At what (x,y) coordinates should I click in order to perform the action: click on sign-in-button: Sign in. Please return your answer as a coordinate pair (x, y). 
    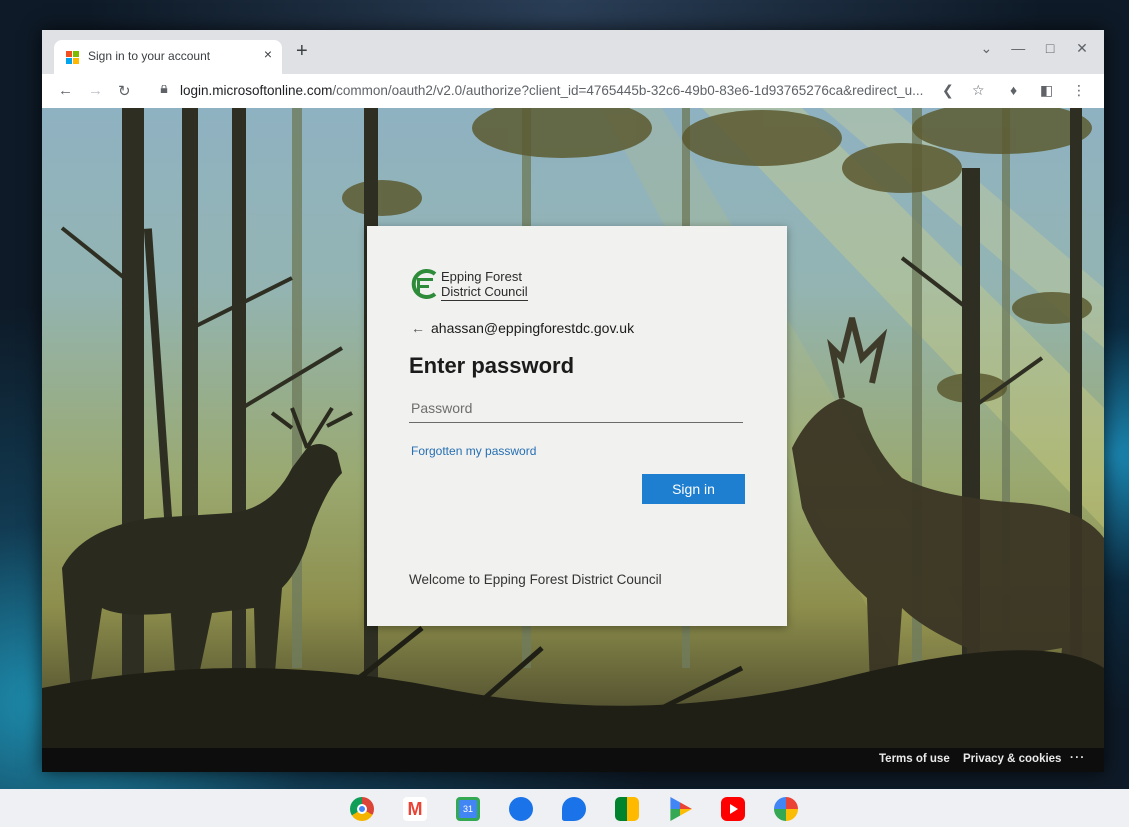
    Looking at the image, I should click on (693, 489).